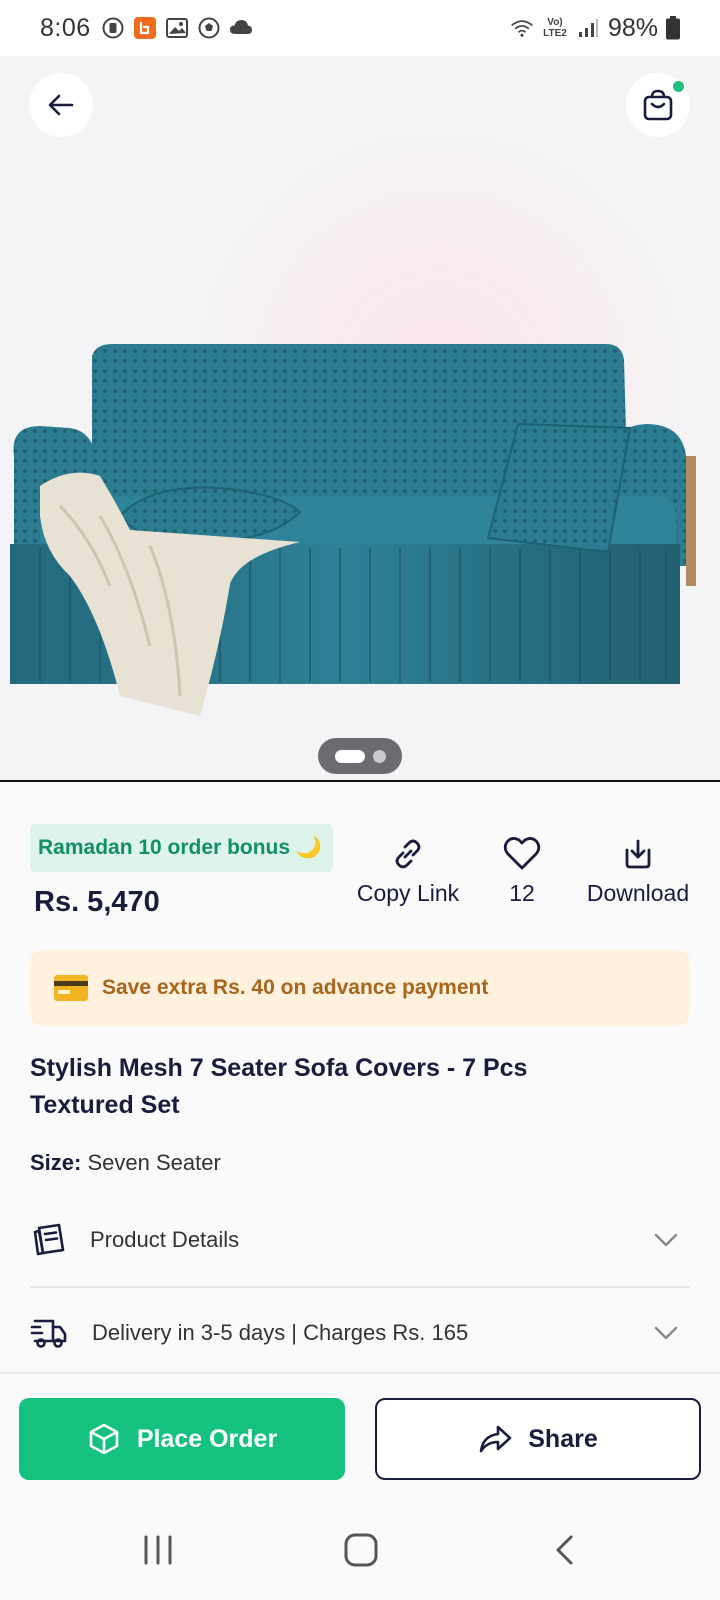  I want to click on size-value: Seven Seater, so click(154, 1162).